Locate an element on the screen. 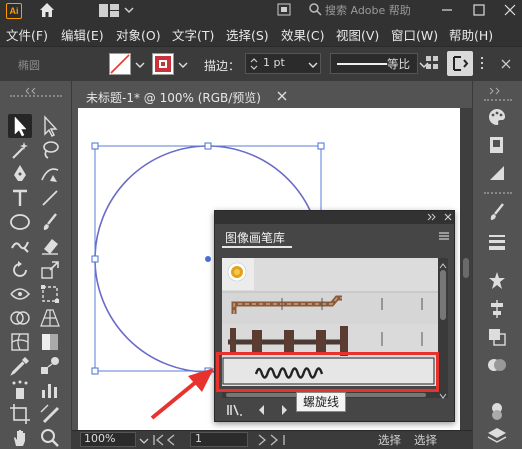 Image resolution: width=522 pixels, height=449 pixels. curvature-tool-icon is located at coordinates (50, 174).